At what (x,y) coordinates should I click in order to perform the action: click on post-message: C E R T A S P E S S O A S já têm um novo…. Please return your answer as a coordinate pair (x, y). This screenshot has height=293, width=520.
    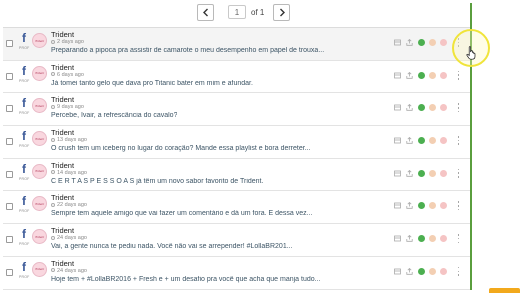
    Looking at the image, I should click on (157, 181).